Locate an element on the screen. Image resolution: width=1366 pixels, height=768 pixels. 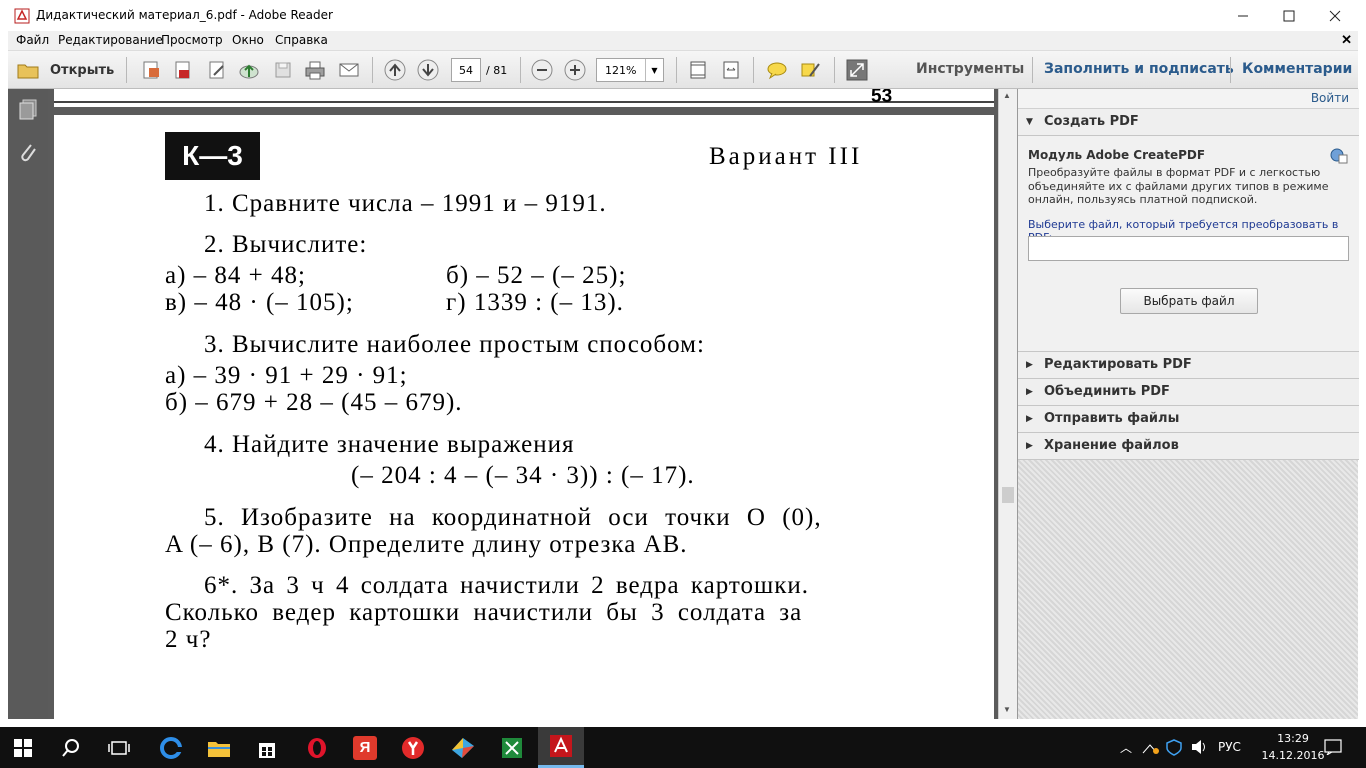
chevron-up-icon: ︿ is located at coordinates (1126, 747).